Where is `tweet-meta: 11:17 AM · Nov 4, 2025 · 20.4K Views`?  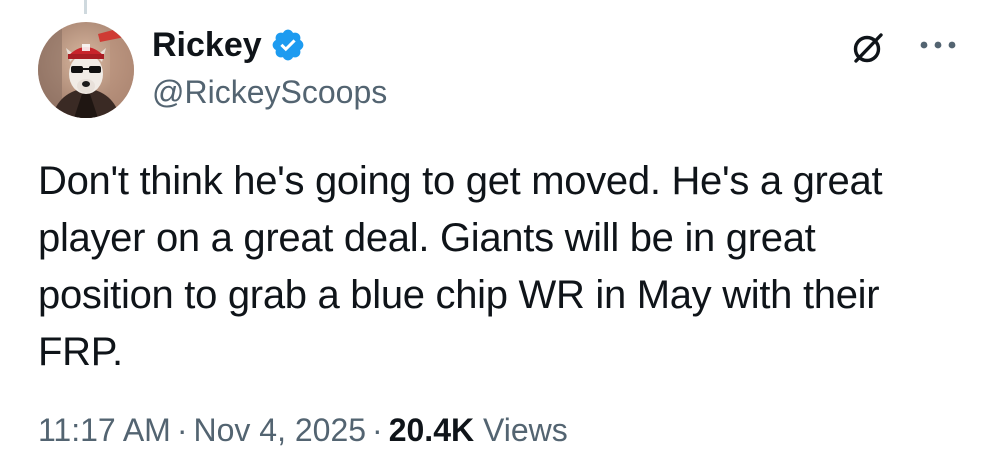 tweet-meta: 11:17 AM · Nov 4, 2025 · 20.4K Views is located at coordinates (303, 430).